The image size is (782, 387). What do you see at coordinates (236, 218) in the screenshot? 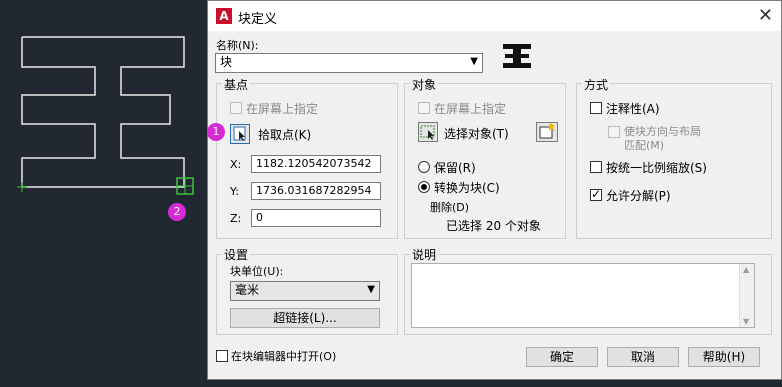
I see `z-label: Z:` at bounding box center [236, 218].